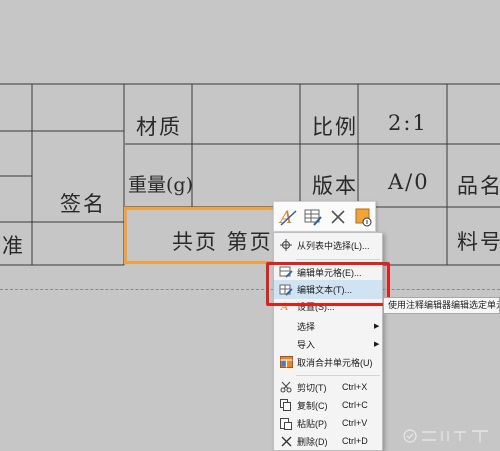  I want to click on copy-icon, so click(286, 405).